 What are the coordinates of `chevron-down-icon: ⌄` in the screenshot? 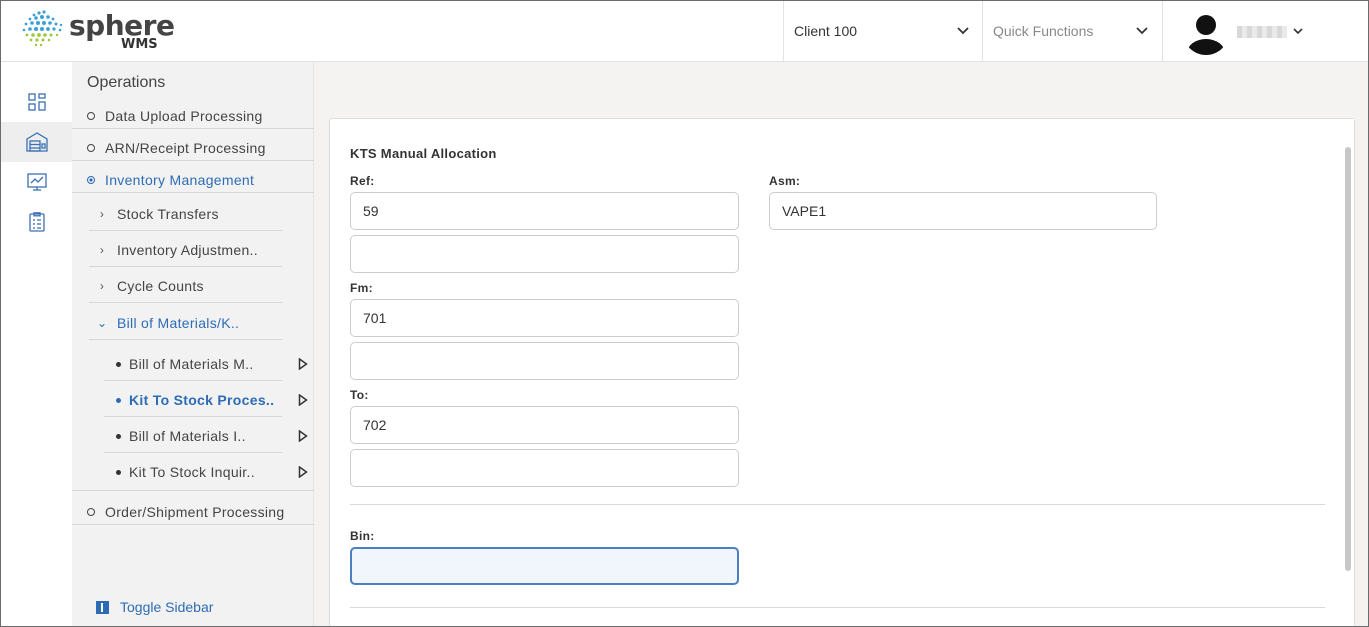 It's located at (102, 323).